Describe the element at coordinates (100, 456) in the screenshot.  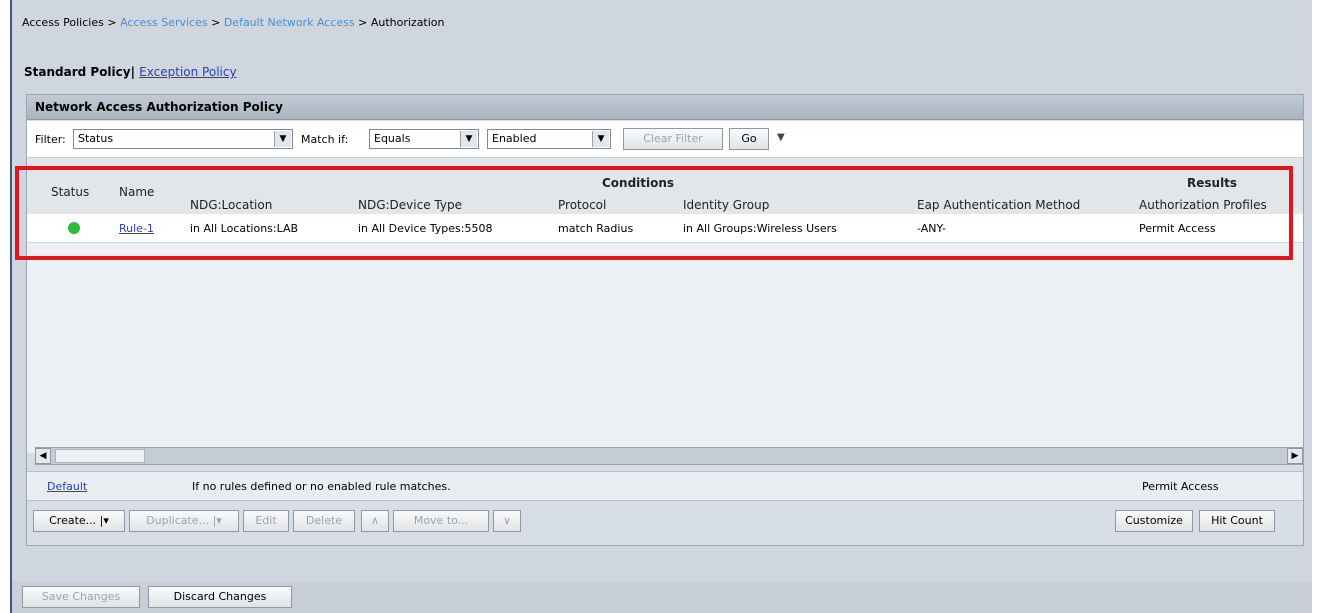
I see `scrollbar-thumb` at that location.